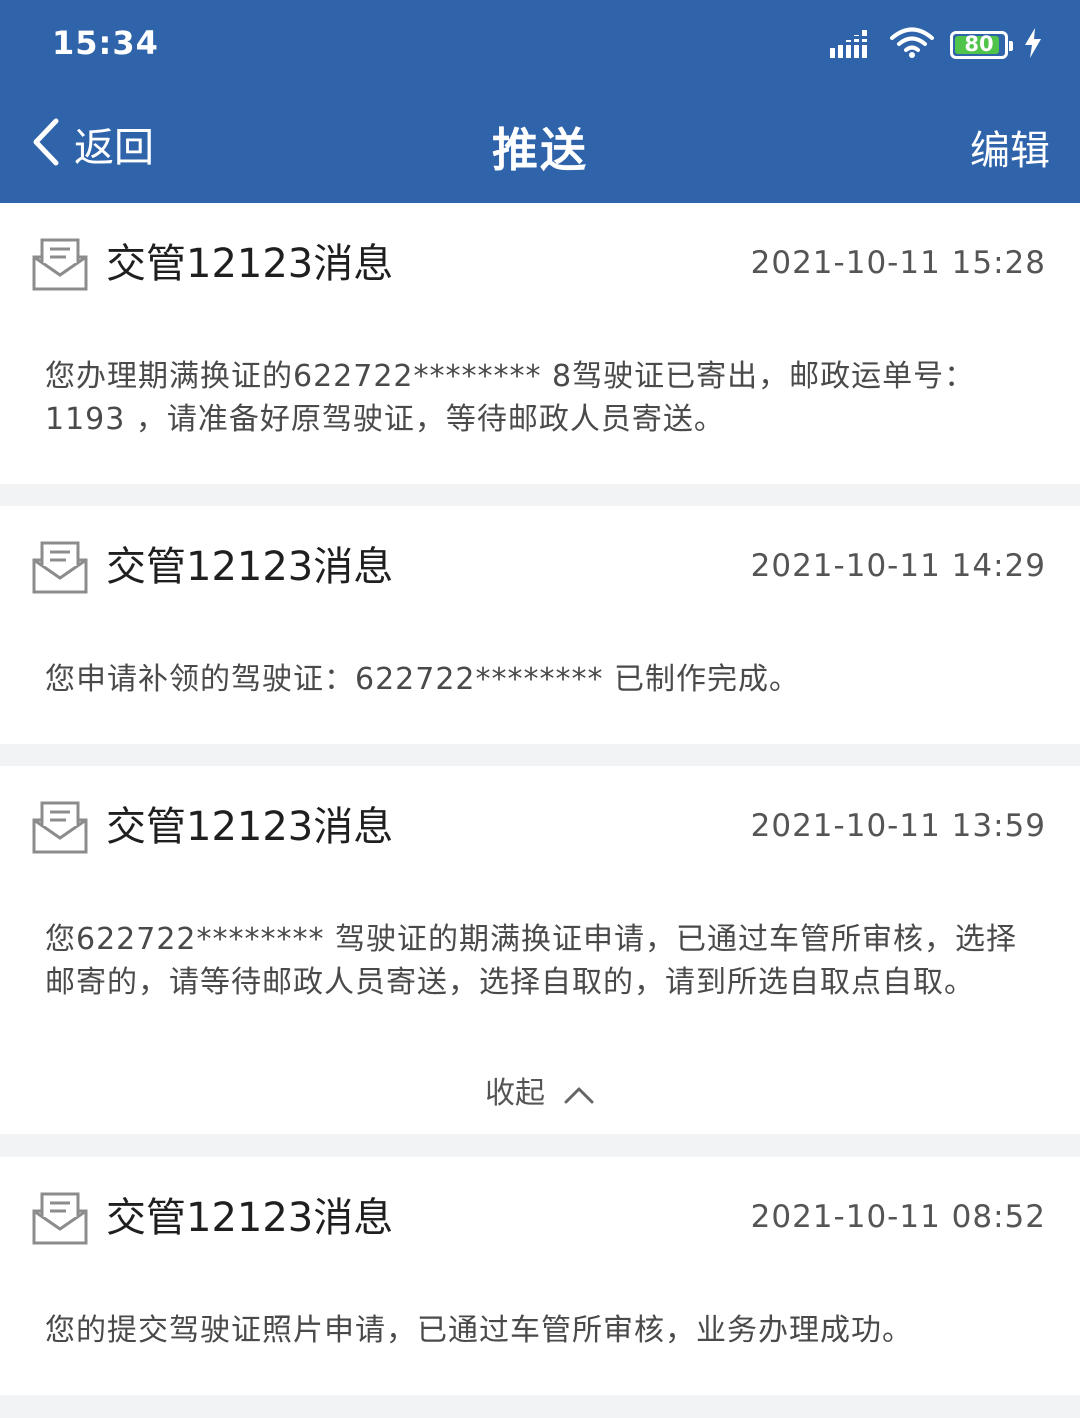 This screenshot has width=1080, height=1418. What do you see at coordinates (570, 1093) in the screenshot?
I see `chevron-up-icon` at bounding box center [570, 1093].